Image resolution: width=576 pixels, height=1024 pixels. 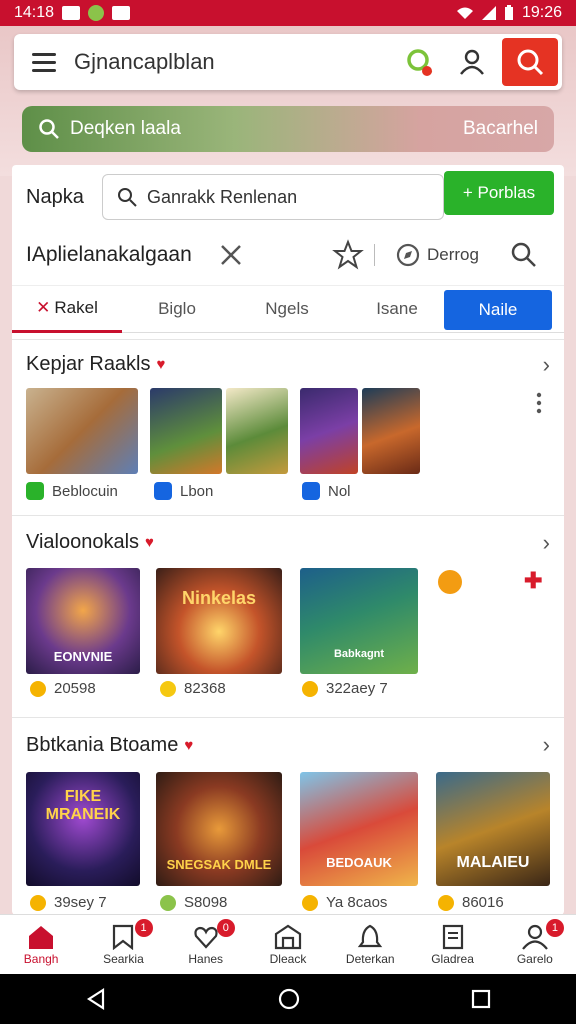 What do you see at coordinates (102, 744) in the screenshot?
I see `section-title: Bbtkania Btoame` at bounding box center [102, 744].